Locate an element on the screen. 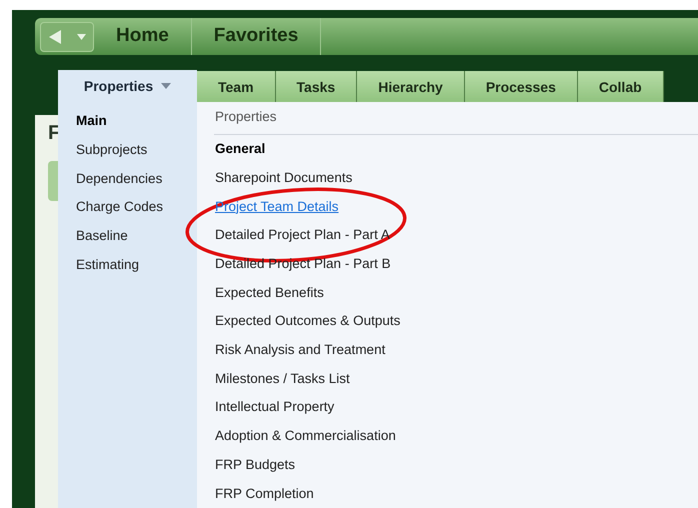 The image size is (698, 508). menu-link: FRP Budgets is located at coordinates (255, 465).